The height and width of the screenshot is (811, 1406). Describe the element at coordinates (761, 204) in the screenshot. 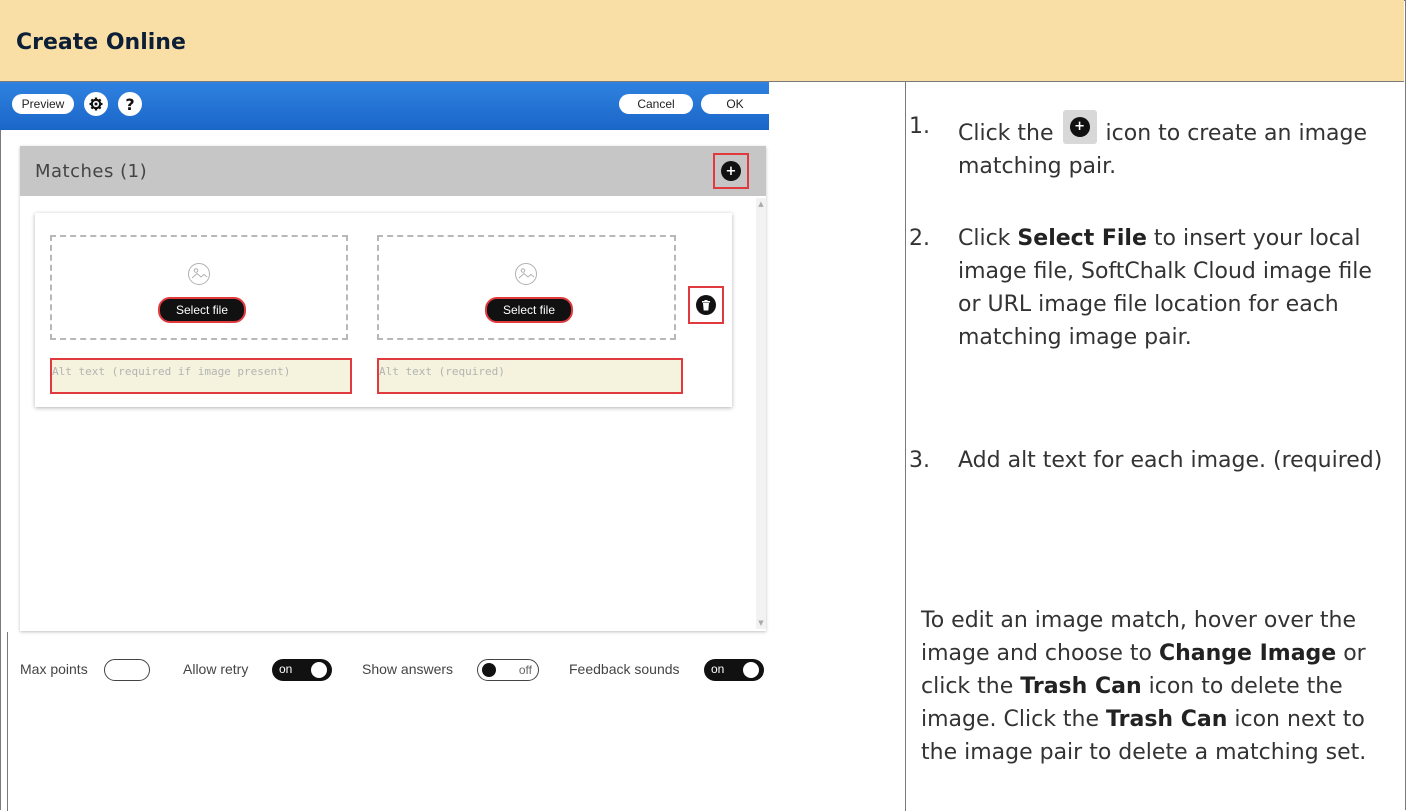

I see `scroll-up-icon: ▲` at that location.